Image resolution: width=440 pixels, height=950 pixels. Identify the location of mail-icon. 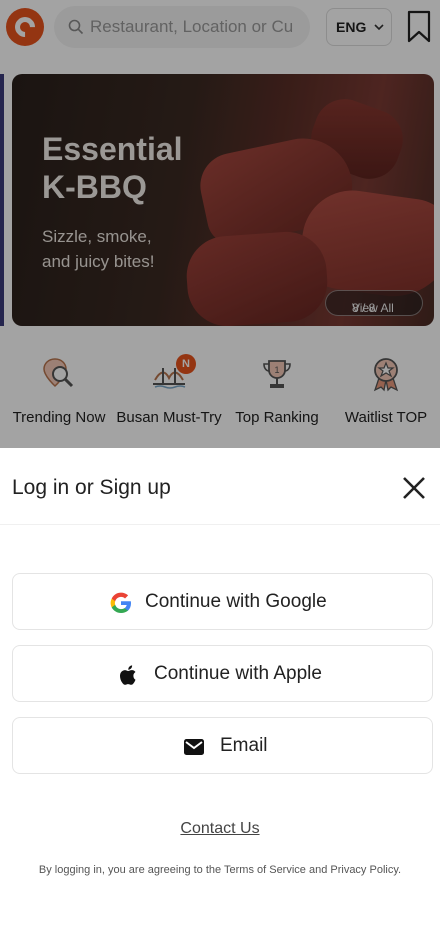
(194, 747).